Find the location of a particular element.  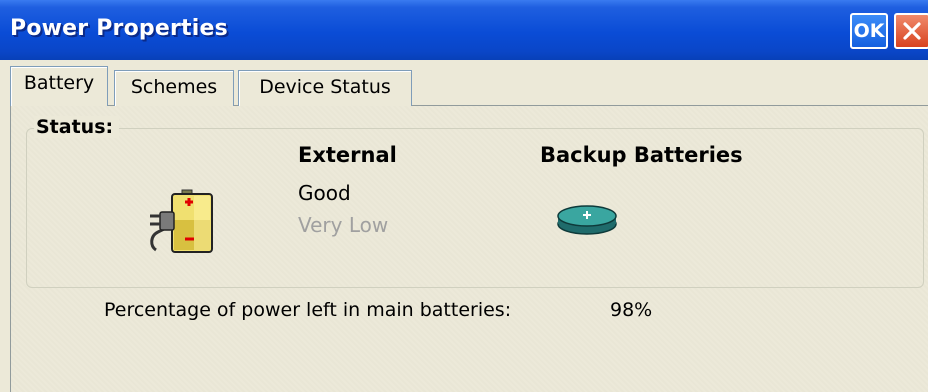

close-icon is located at coordinates (912, 31).